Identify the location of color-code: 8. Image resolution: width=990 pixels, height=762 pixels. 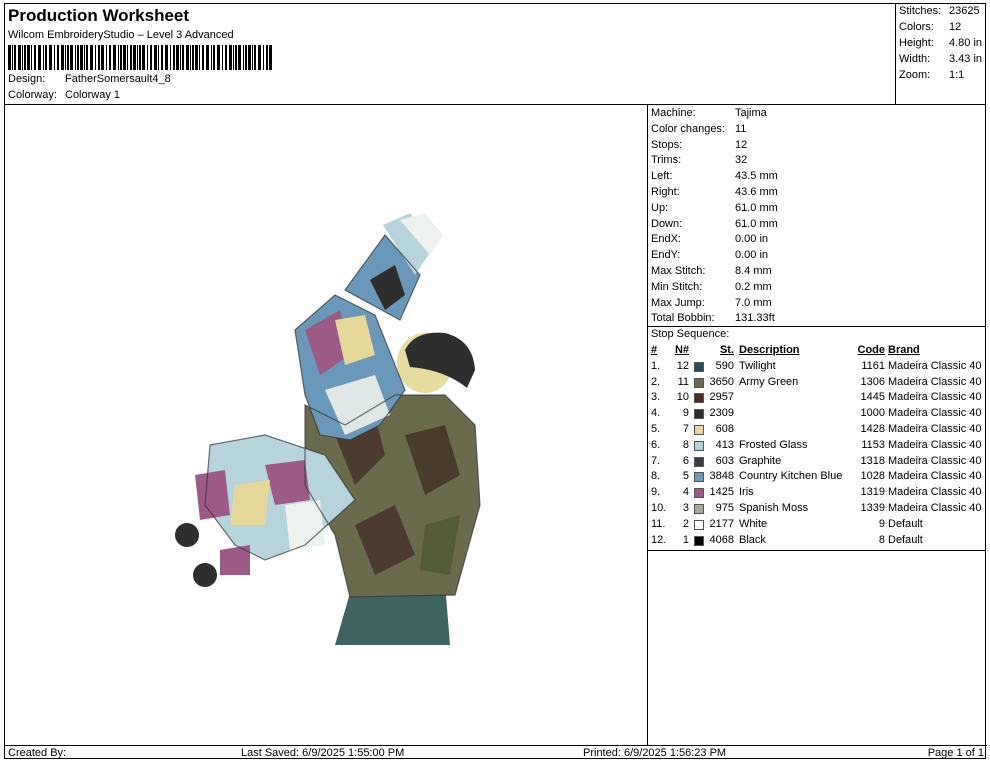
(881, 539).